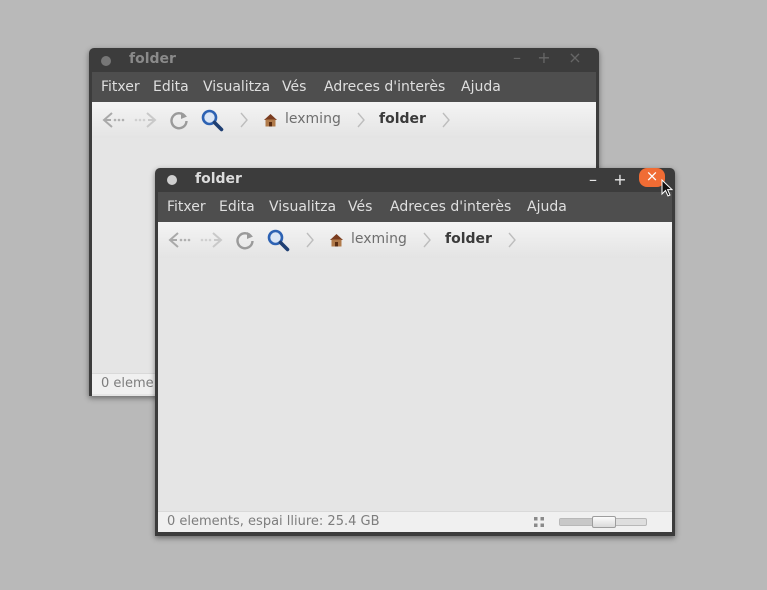  What do you see at coordinates (236, 87) in the screenshot?
I see `back-menu-view: Visualitza` at bounding box center [236, 87].